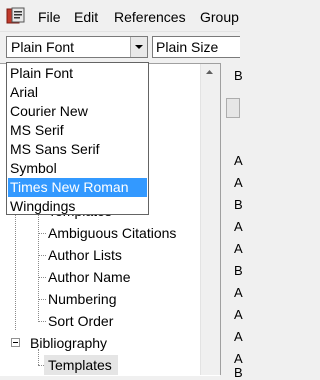 The width and height of the screenshot is (320, 380). Describe the element at coordinates (43, 47) in the screenshot. I see `font-select-value: Plain Font` at that location.